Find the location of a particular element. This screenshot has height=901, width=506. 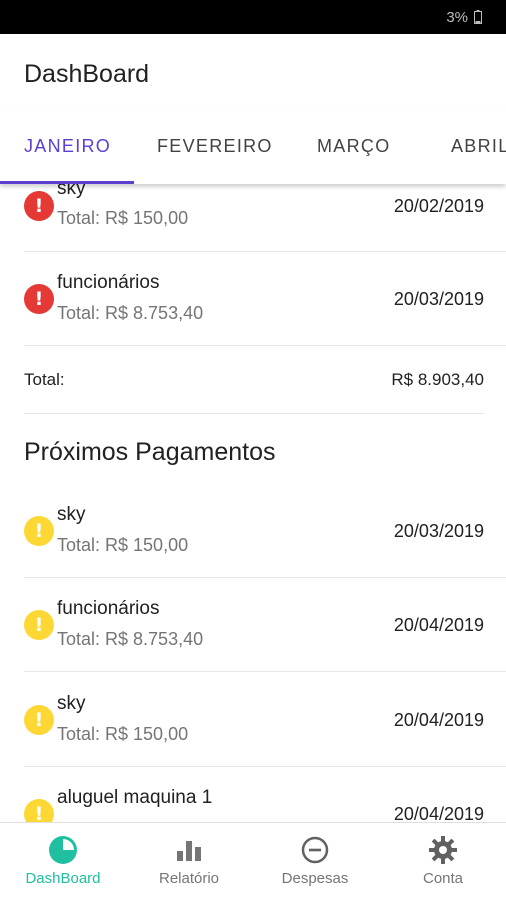

app-bar: DashBoard is located at coordinates (253, 73).